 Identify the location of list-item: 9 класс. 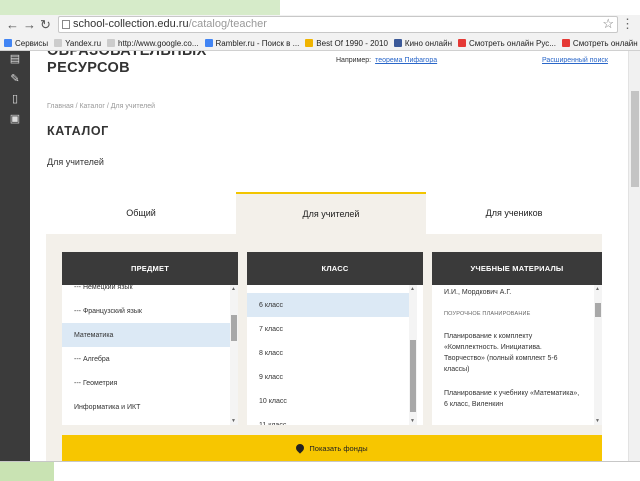
(328, 377).